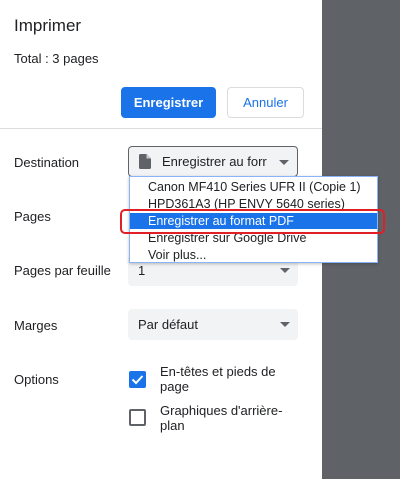  Describe the element at coordinates (32, 216) in the screenshot. I see `pages-label: Pages` at that location.